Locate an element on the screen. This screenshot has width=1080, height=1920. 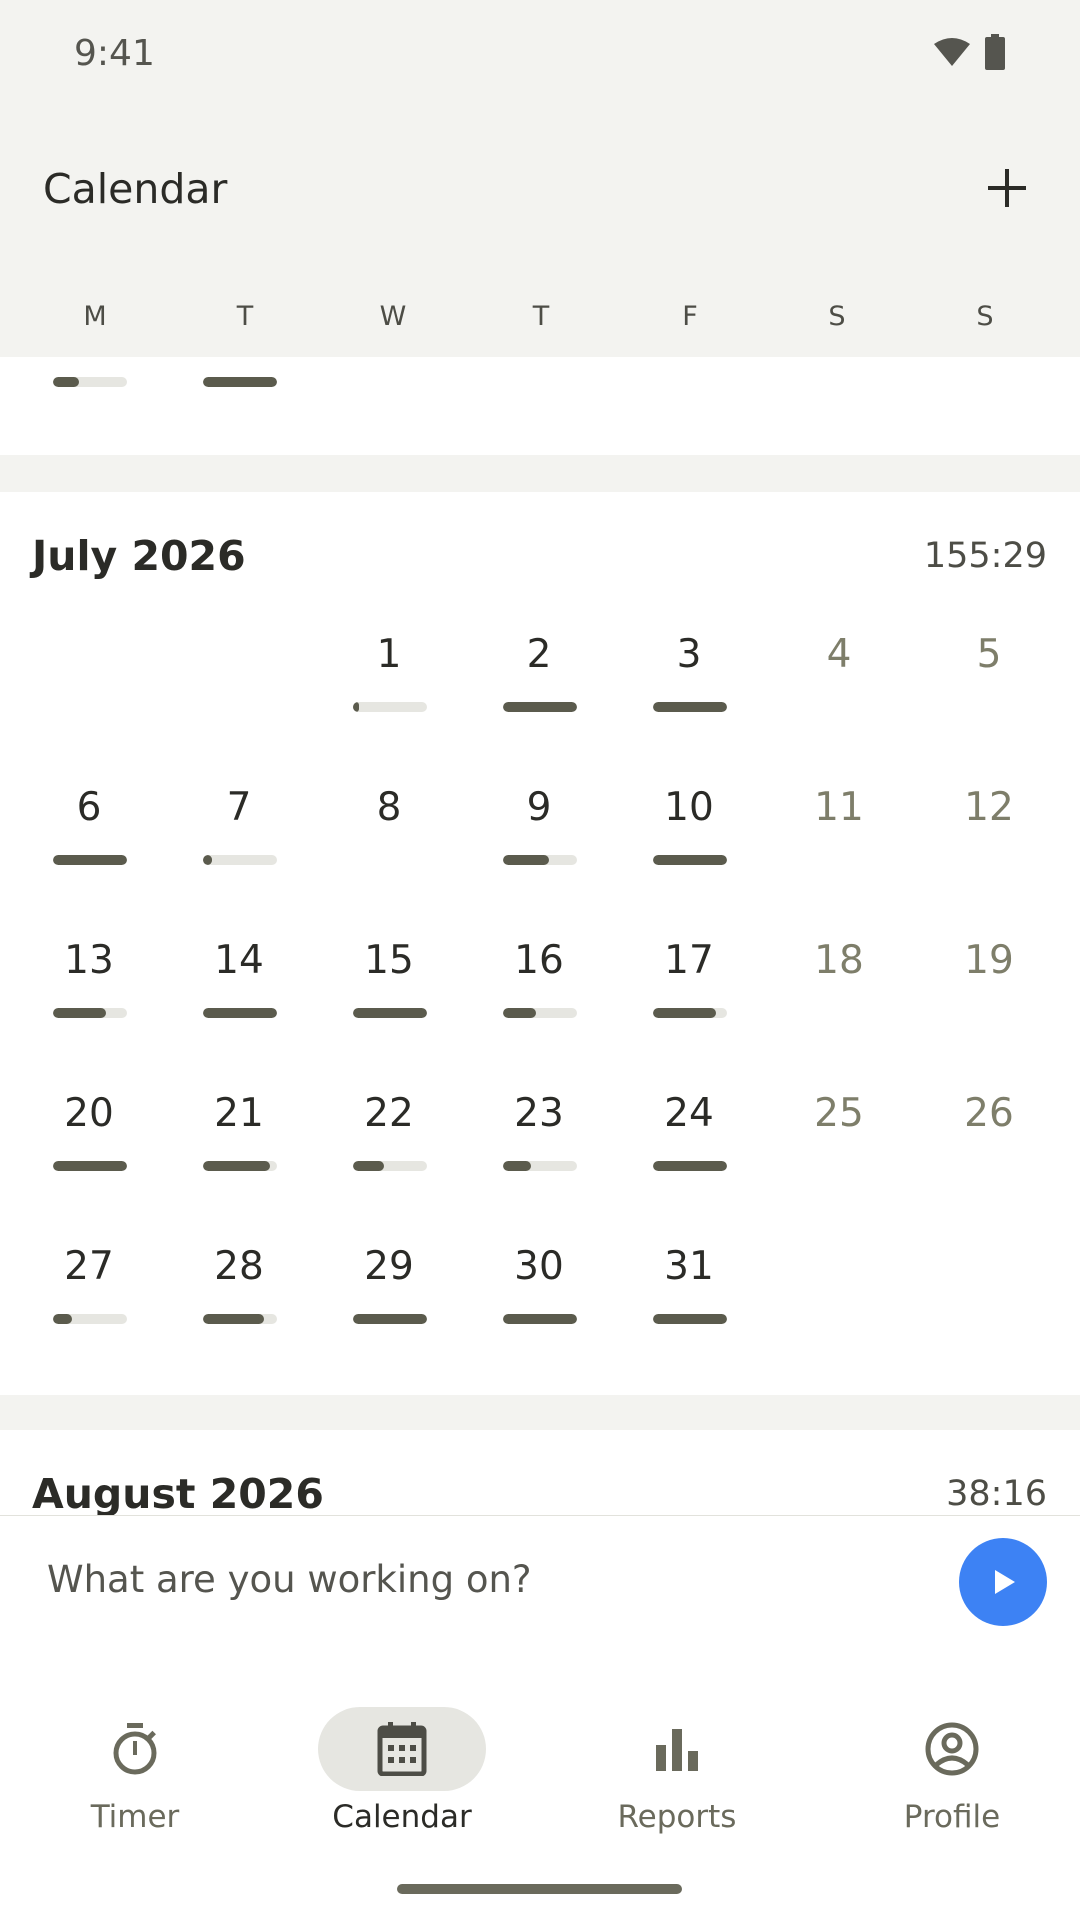
calendar-day: 27 is located at coordinates (89, 1304).